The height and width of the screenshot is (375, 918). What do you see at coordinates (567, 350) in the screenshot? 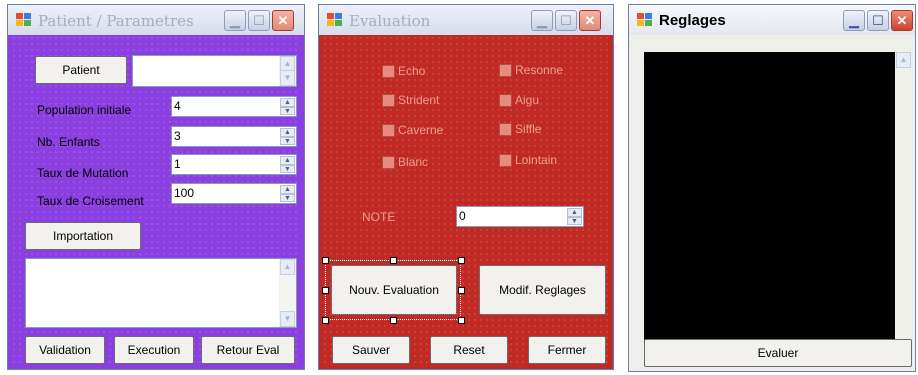
I see `fermer-button: Fermer` at bounding box center [567, 350].